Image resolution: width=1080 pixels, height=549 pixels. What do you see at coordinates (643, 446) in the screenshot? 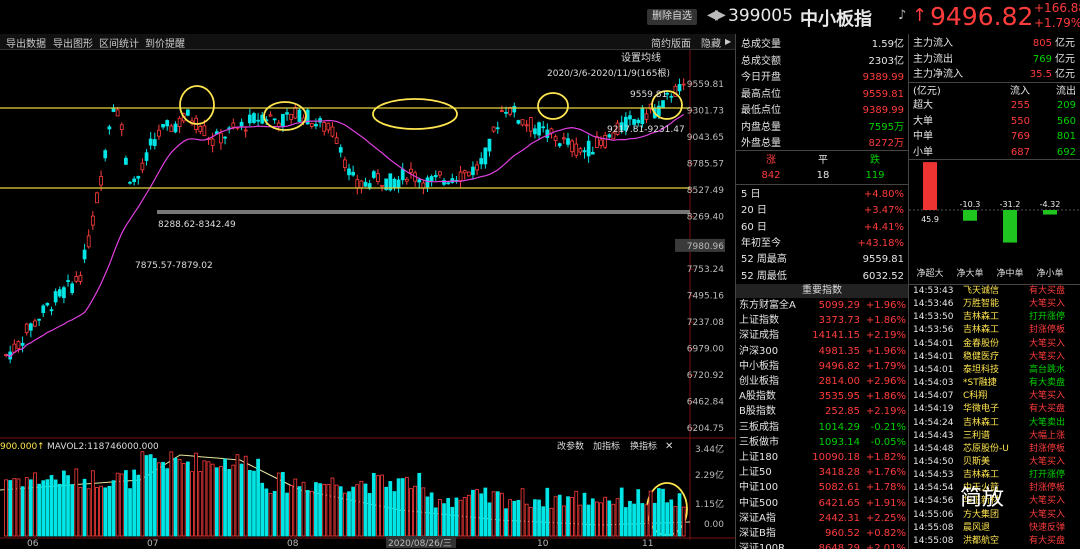
I see `switch-indicator-button: 换指标` at bounding box center [643, 446].